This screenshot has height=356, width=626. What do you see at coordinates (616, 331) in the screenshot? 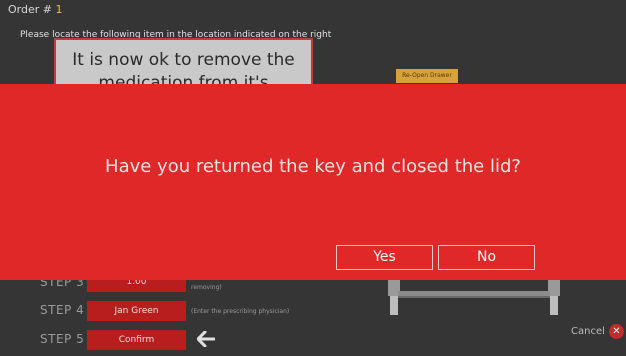
I see `close-icon: ✕` at bounding box center [616, 331].